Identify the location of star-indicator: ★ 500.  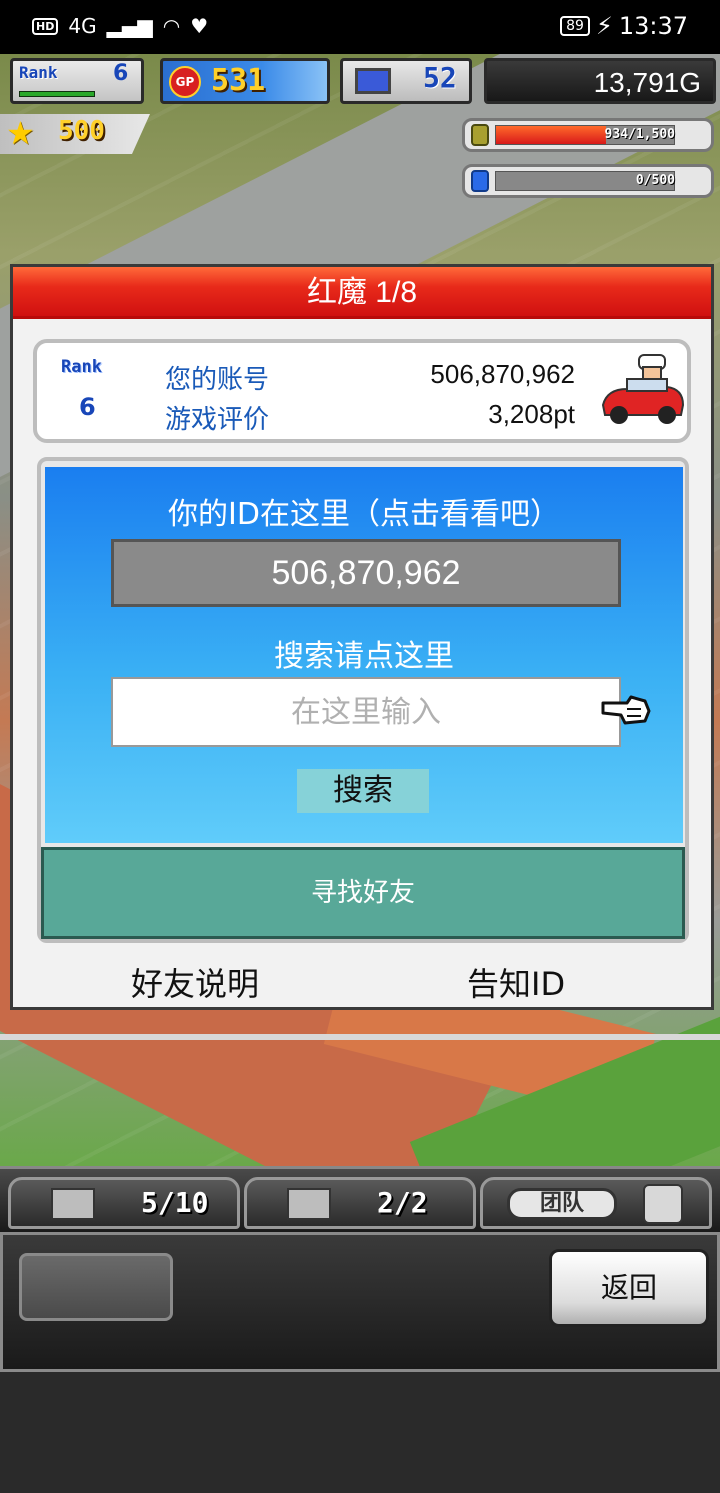
(75, 134).